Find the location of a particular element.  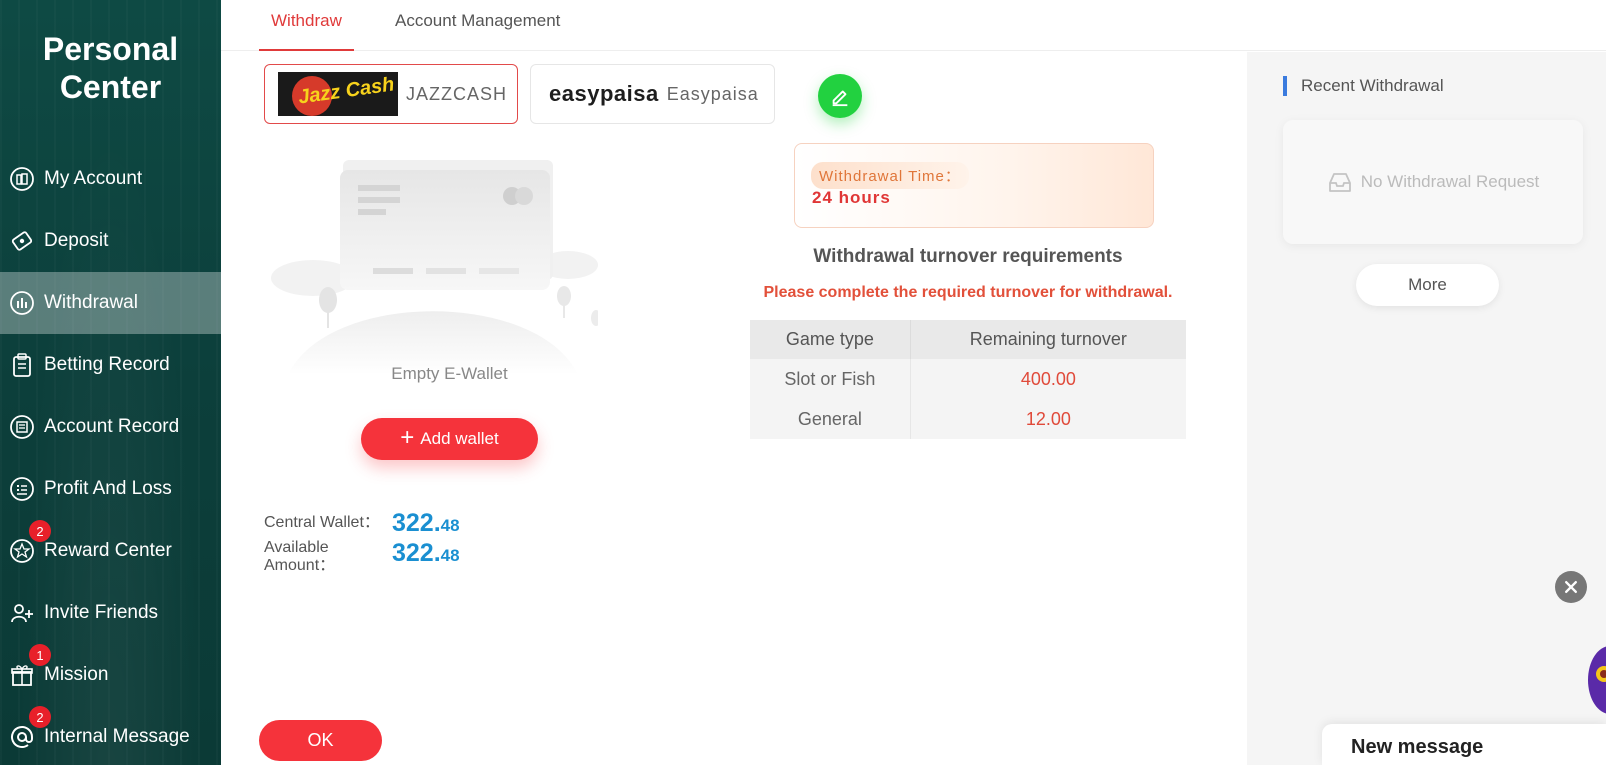

close-icon is located at coordinates (1571, 587).